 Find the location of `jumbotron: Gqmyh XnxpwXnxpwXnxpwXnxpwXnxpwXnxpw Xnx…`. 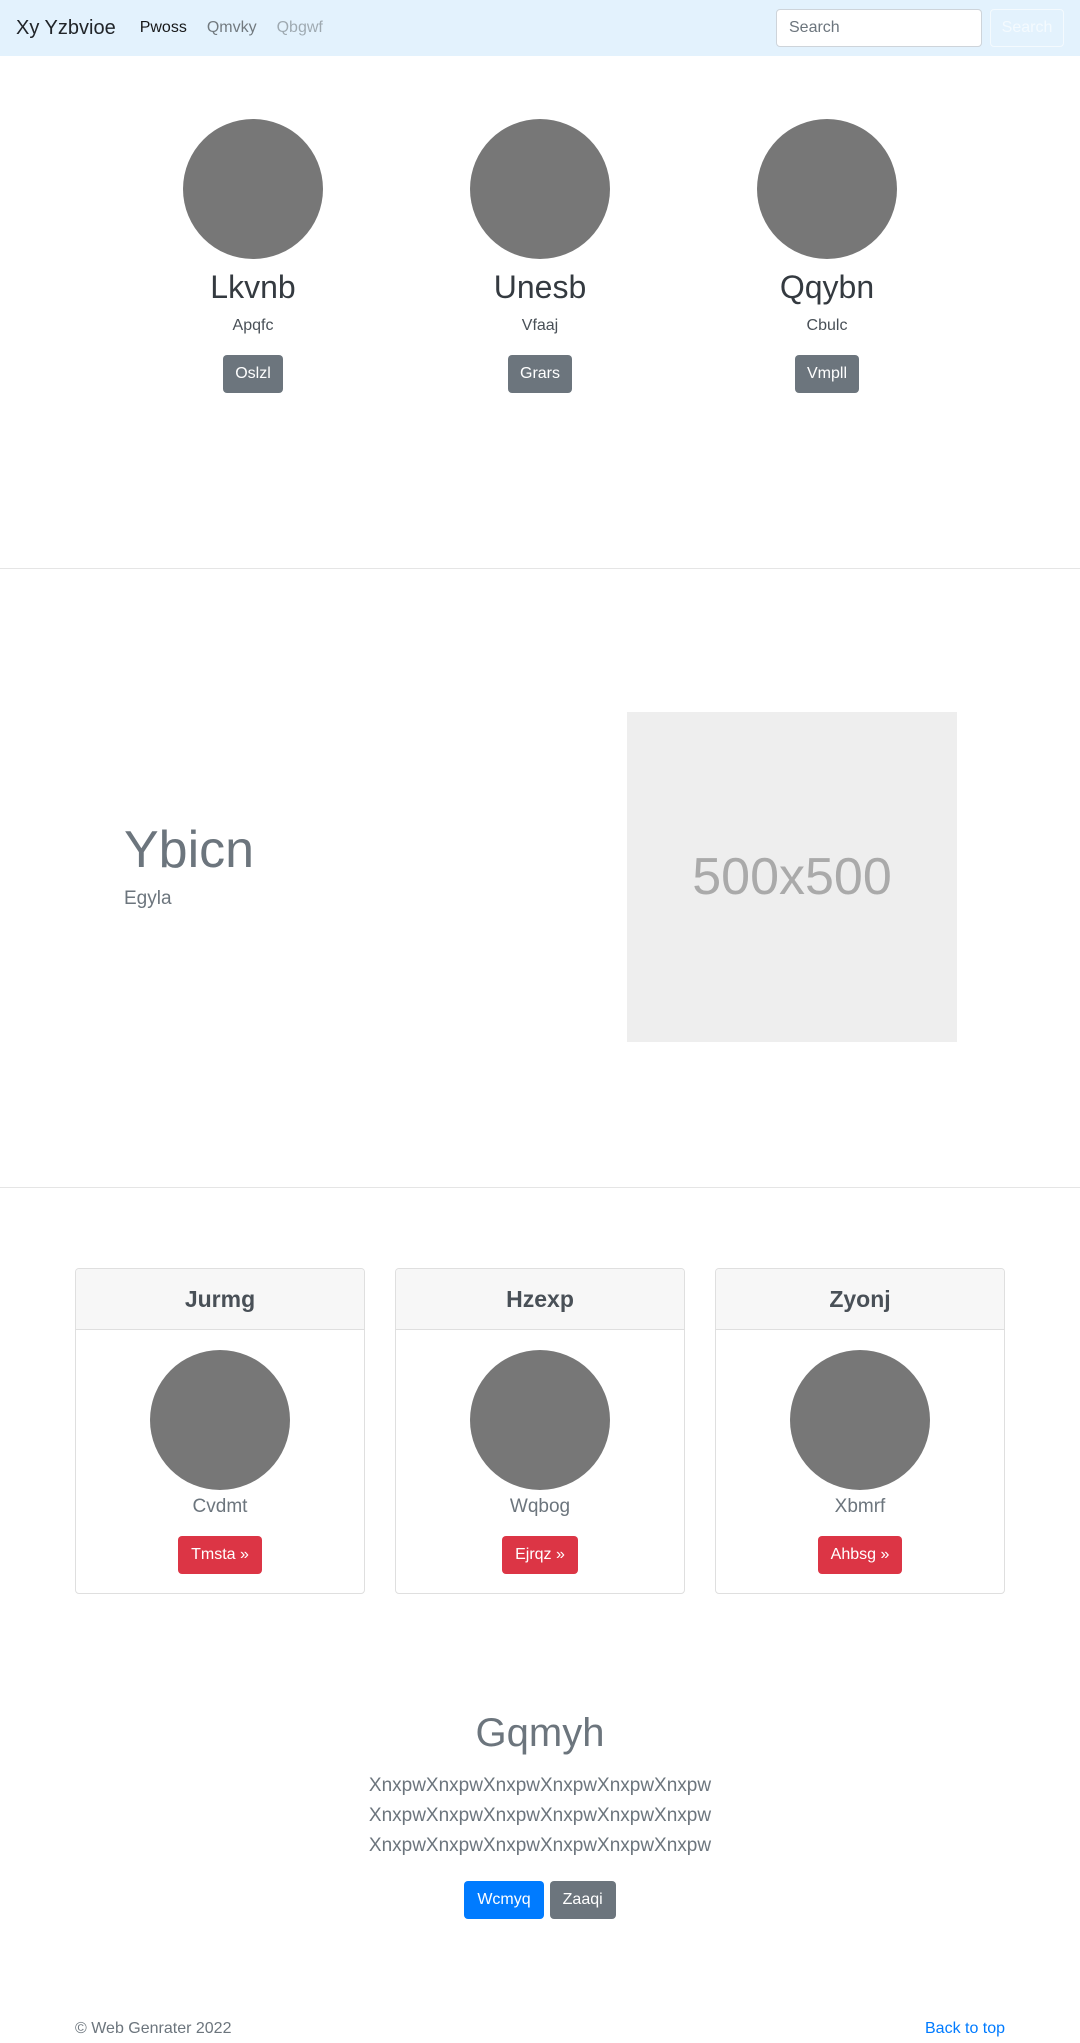

jumbotron: Gqmyh XnxpwXnxpwXnxpwXnxpwXnxpwXnxpw Xnx… is located at coordinates (540, 1812).